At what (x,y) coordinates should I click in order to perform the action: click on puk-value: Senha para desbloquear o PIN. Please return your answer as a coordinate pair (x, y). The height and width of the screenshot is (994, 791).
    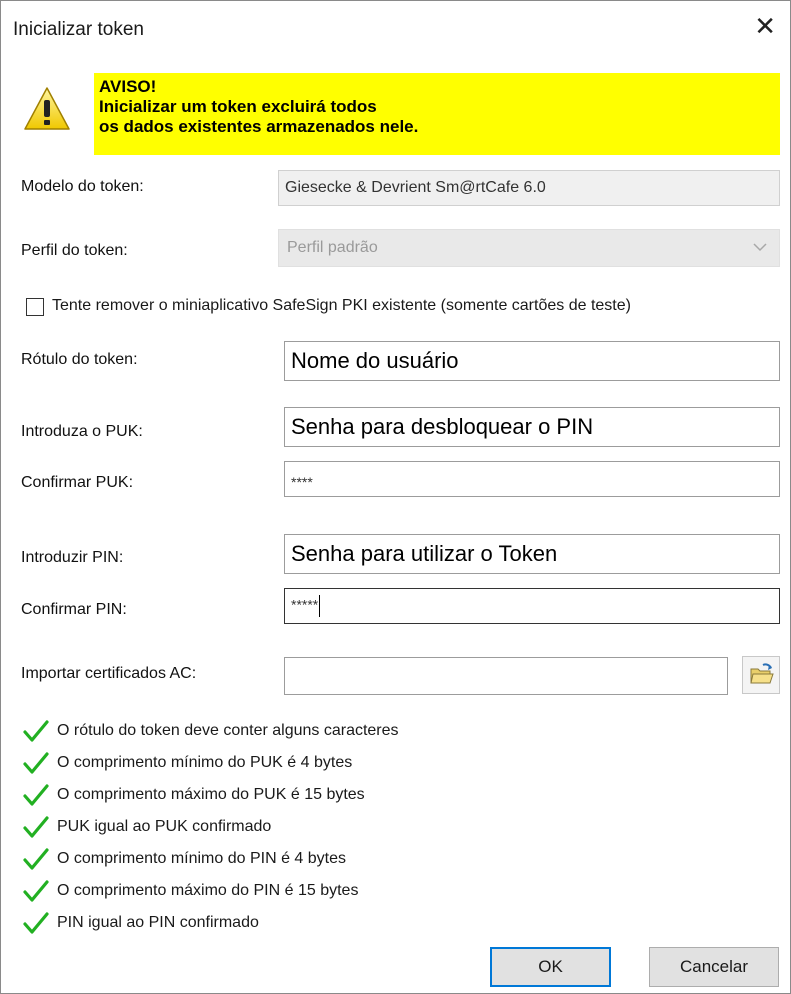
    Looking at the image, I should click on (442, 426).